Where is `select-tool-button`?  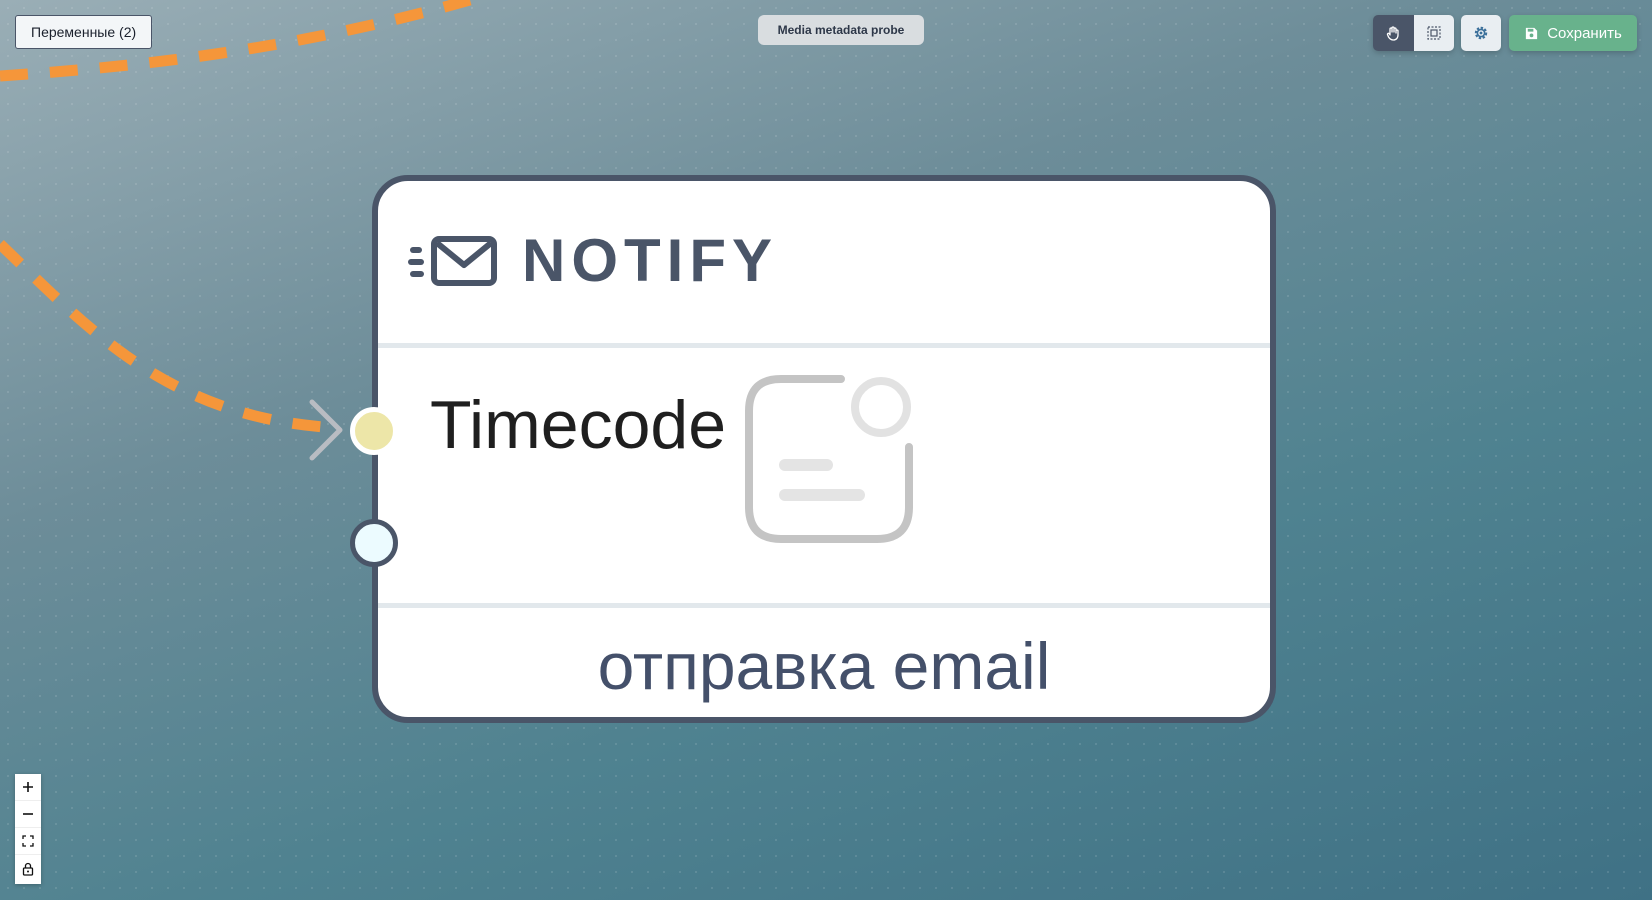 select-tool-button is located at coordinates (1433, 33).